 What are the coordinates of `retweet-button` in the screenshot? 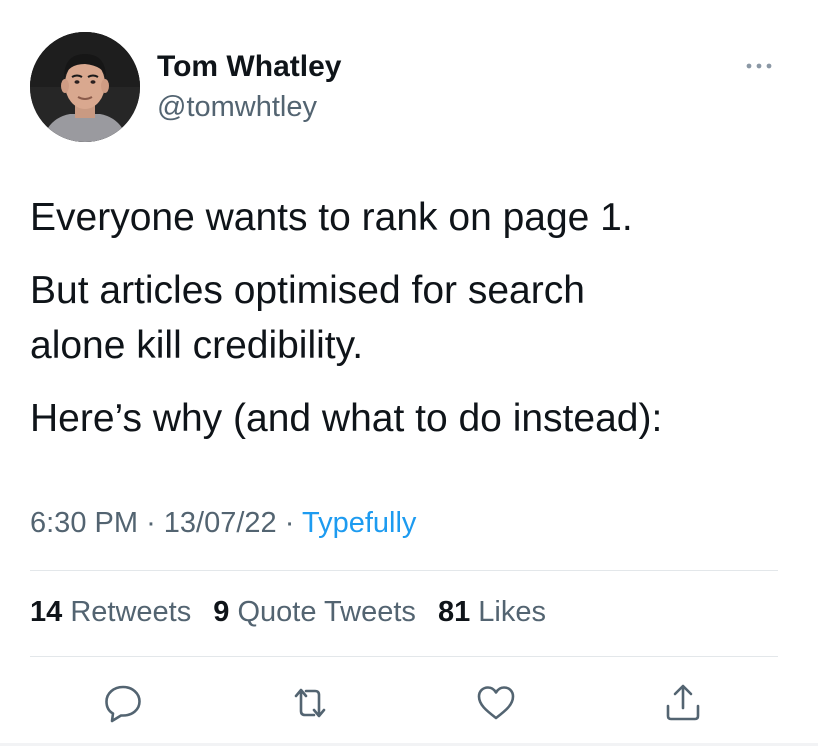 It's located at (310, 703).